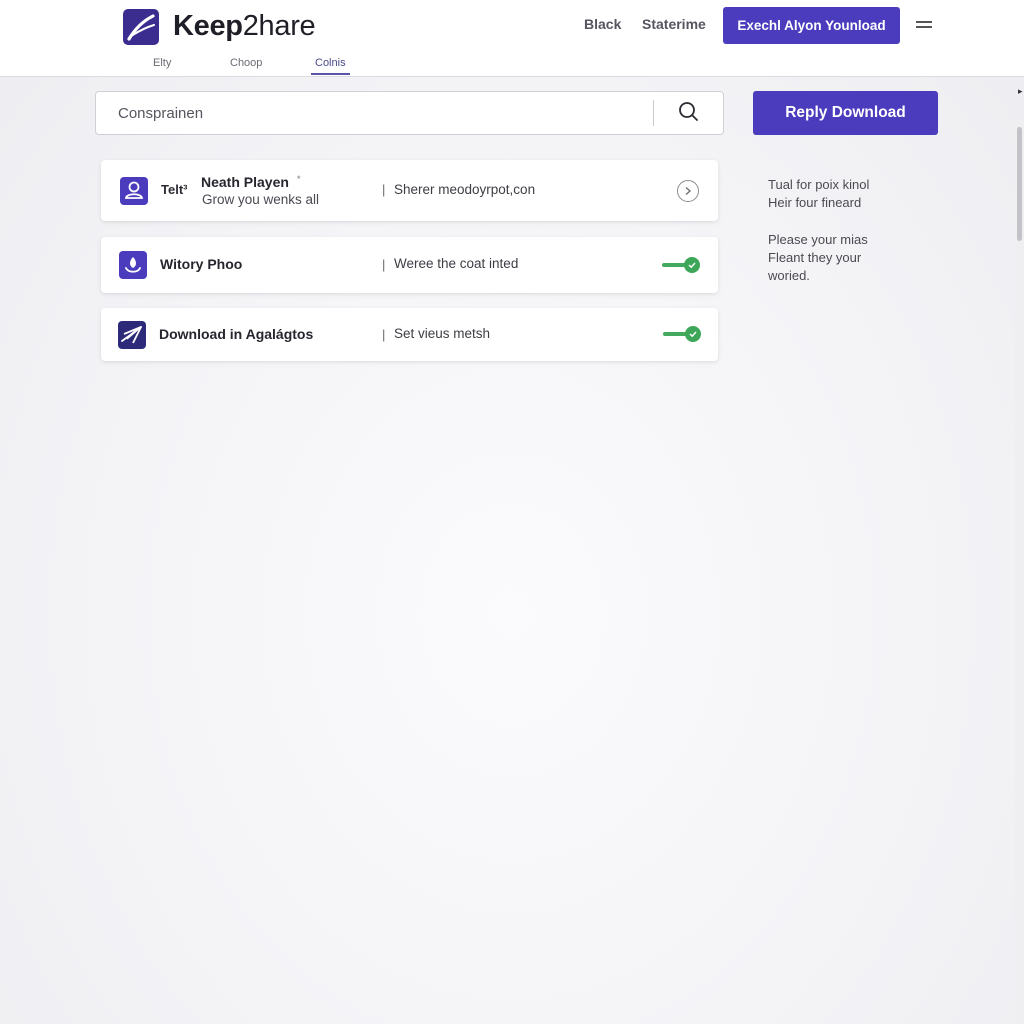  What do you see at coordinates (815, 202) in the screenshot?
I see `sidebar-text-line: Heir four fineard` at bounding box center [815, 202].